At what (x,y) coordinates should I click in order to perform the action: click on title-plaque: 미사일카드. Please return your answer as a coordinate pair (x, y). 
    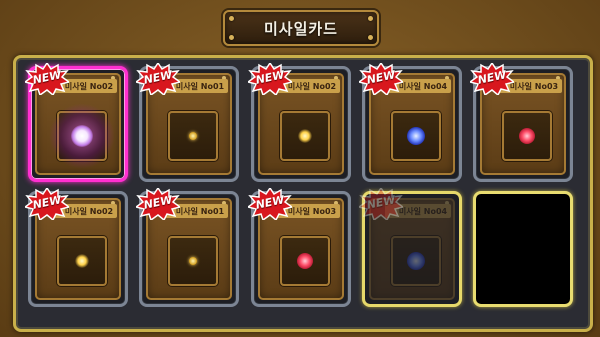
    Looking at the image, I should click on (301, 28).